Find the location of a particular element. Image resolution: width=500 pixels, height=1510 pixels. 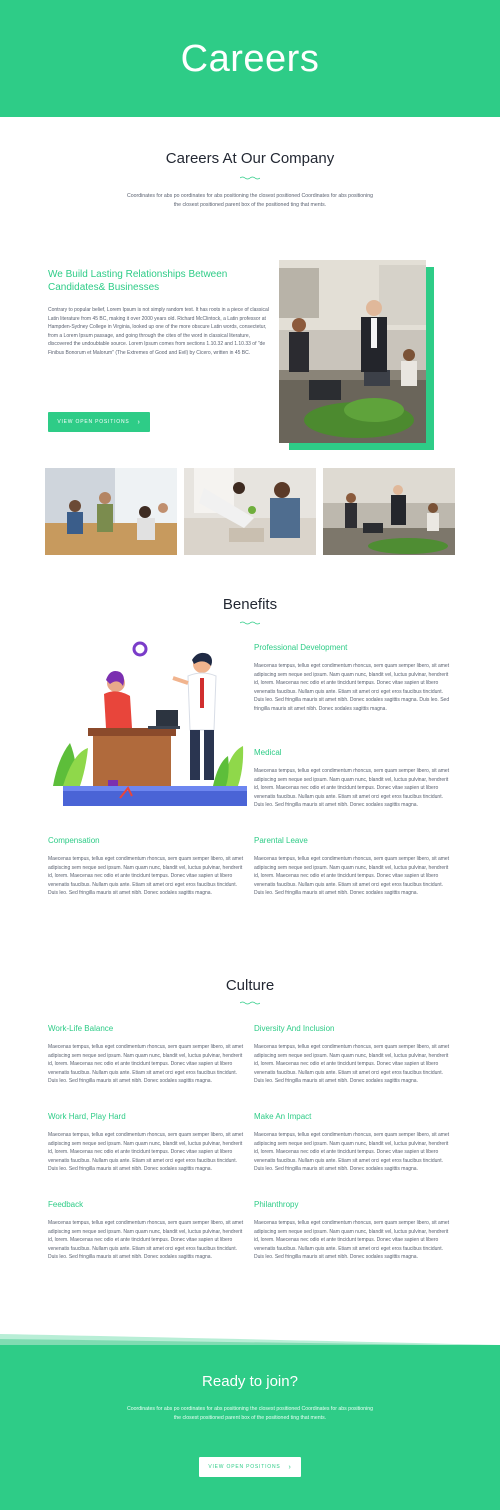

office-team-photo is located at coordinates (352, 351).